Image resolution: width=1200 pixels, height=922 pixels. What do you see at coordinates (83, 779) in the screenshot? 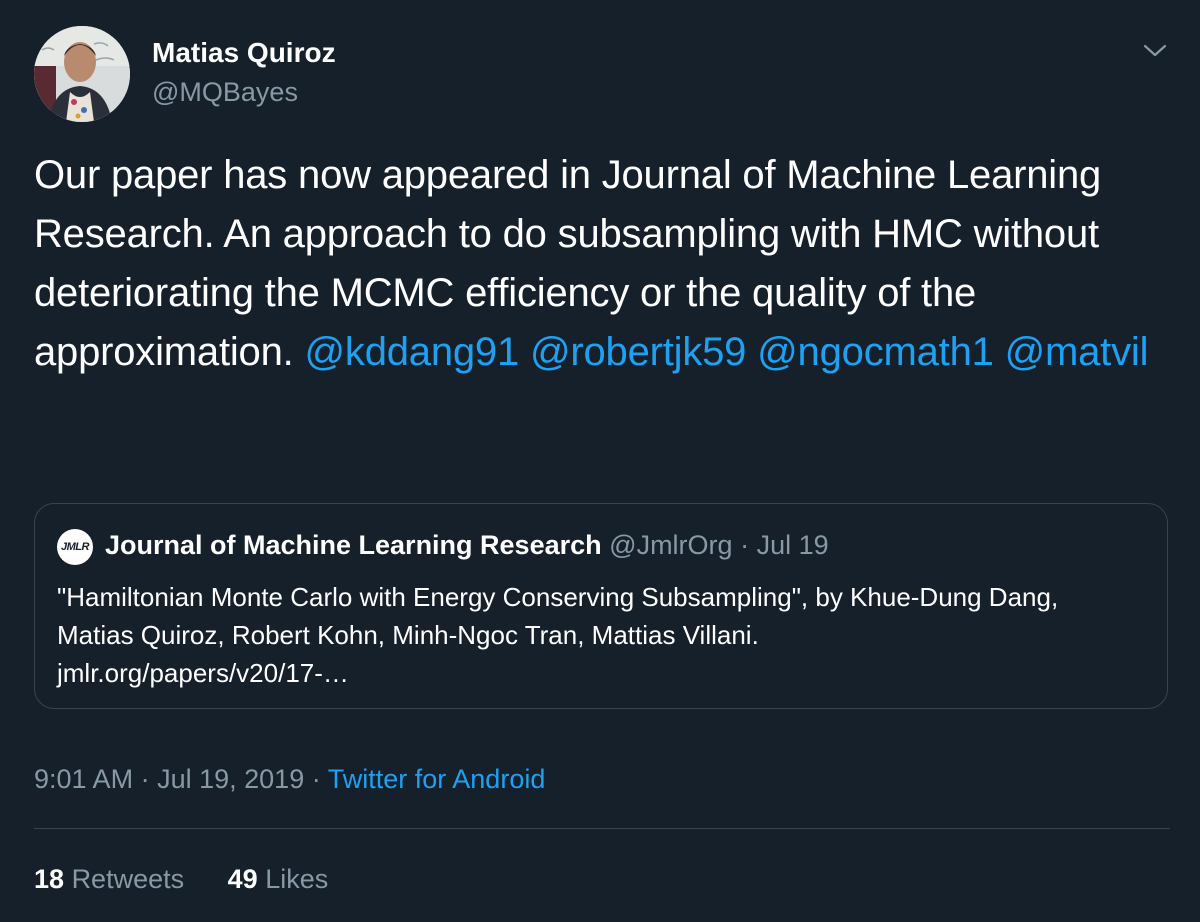
I see `tweet-time: 9:01 AM` at bounding box center [83, 779].